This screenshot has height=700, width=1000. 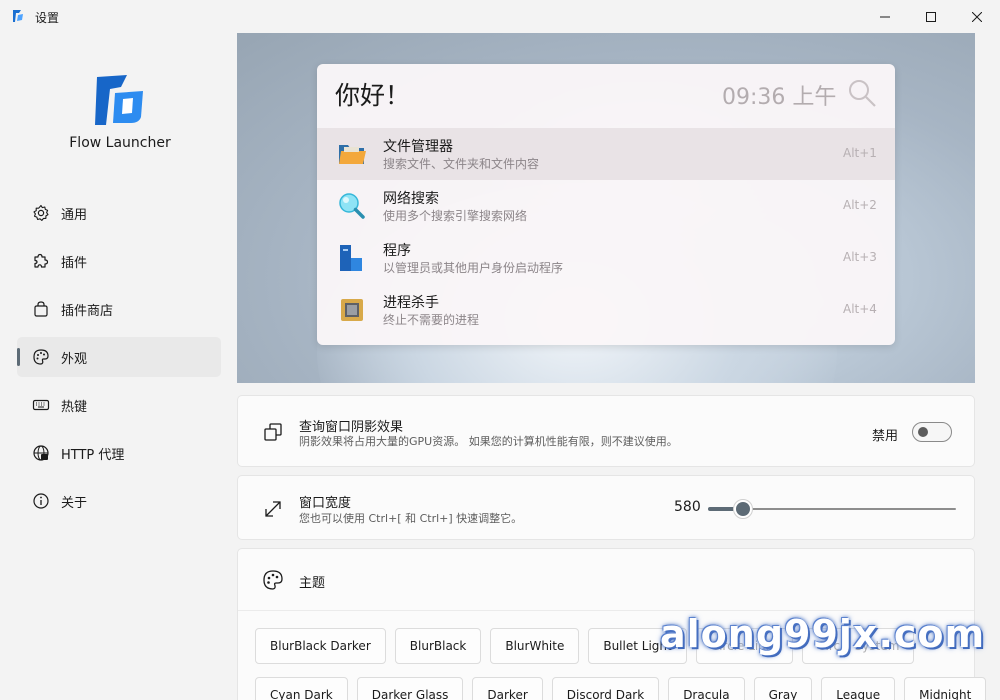 What do you see at coordinates (47, 18) in the screenshot?
I see `window-title: 设置` at bounding box center [47, 18].